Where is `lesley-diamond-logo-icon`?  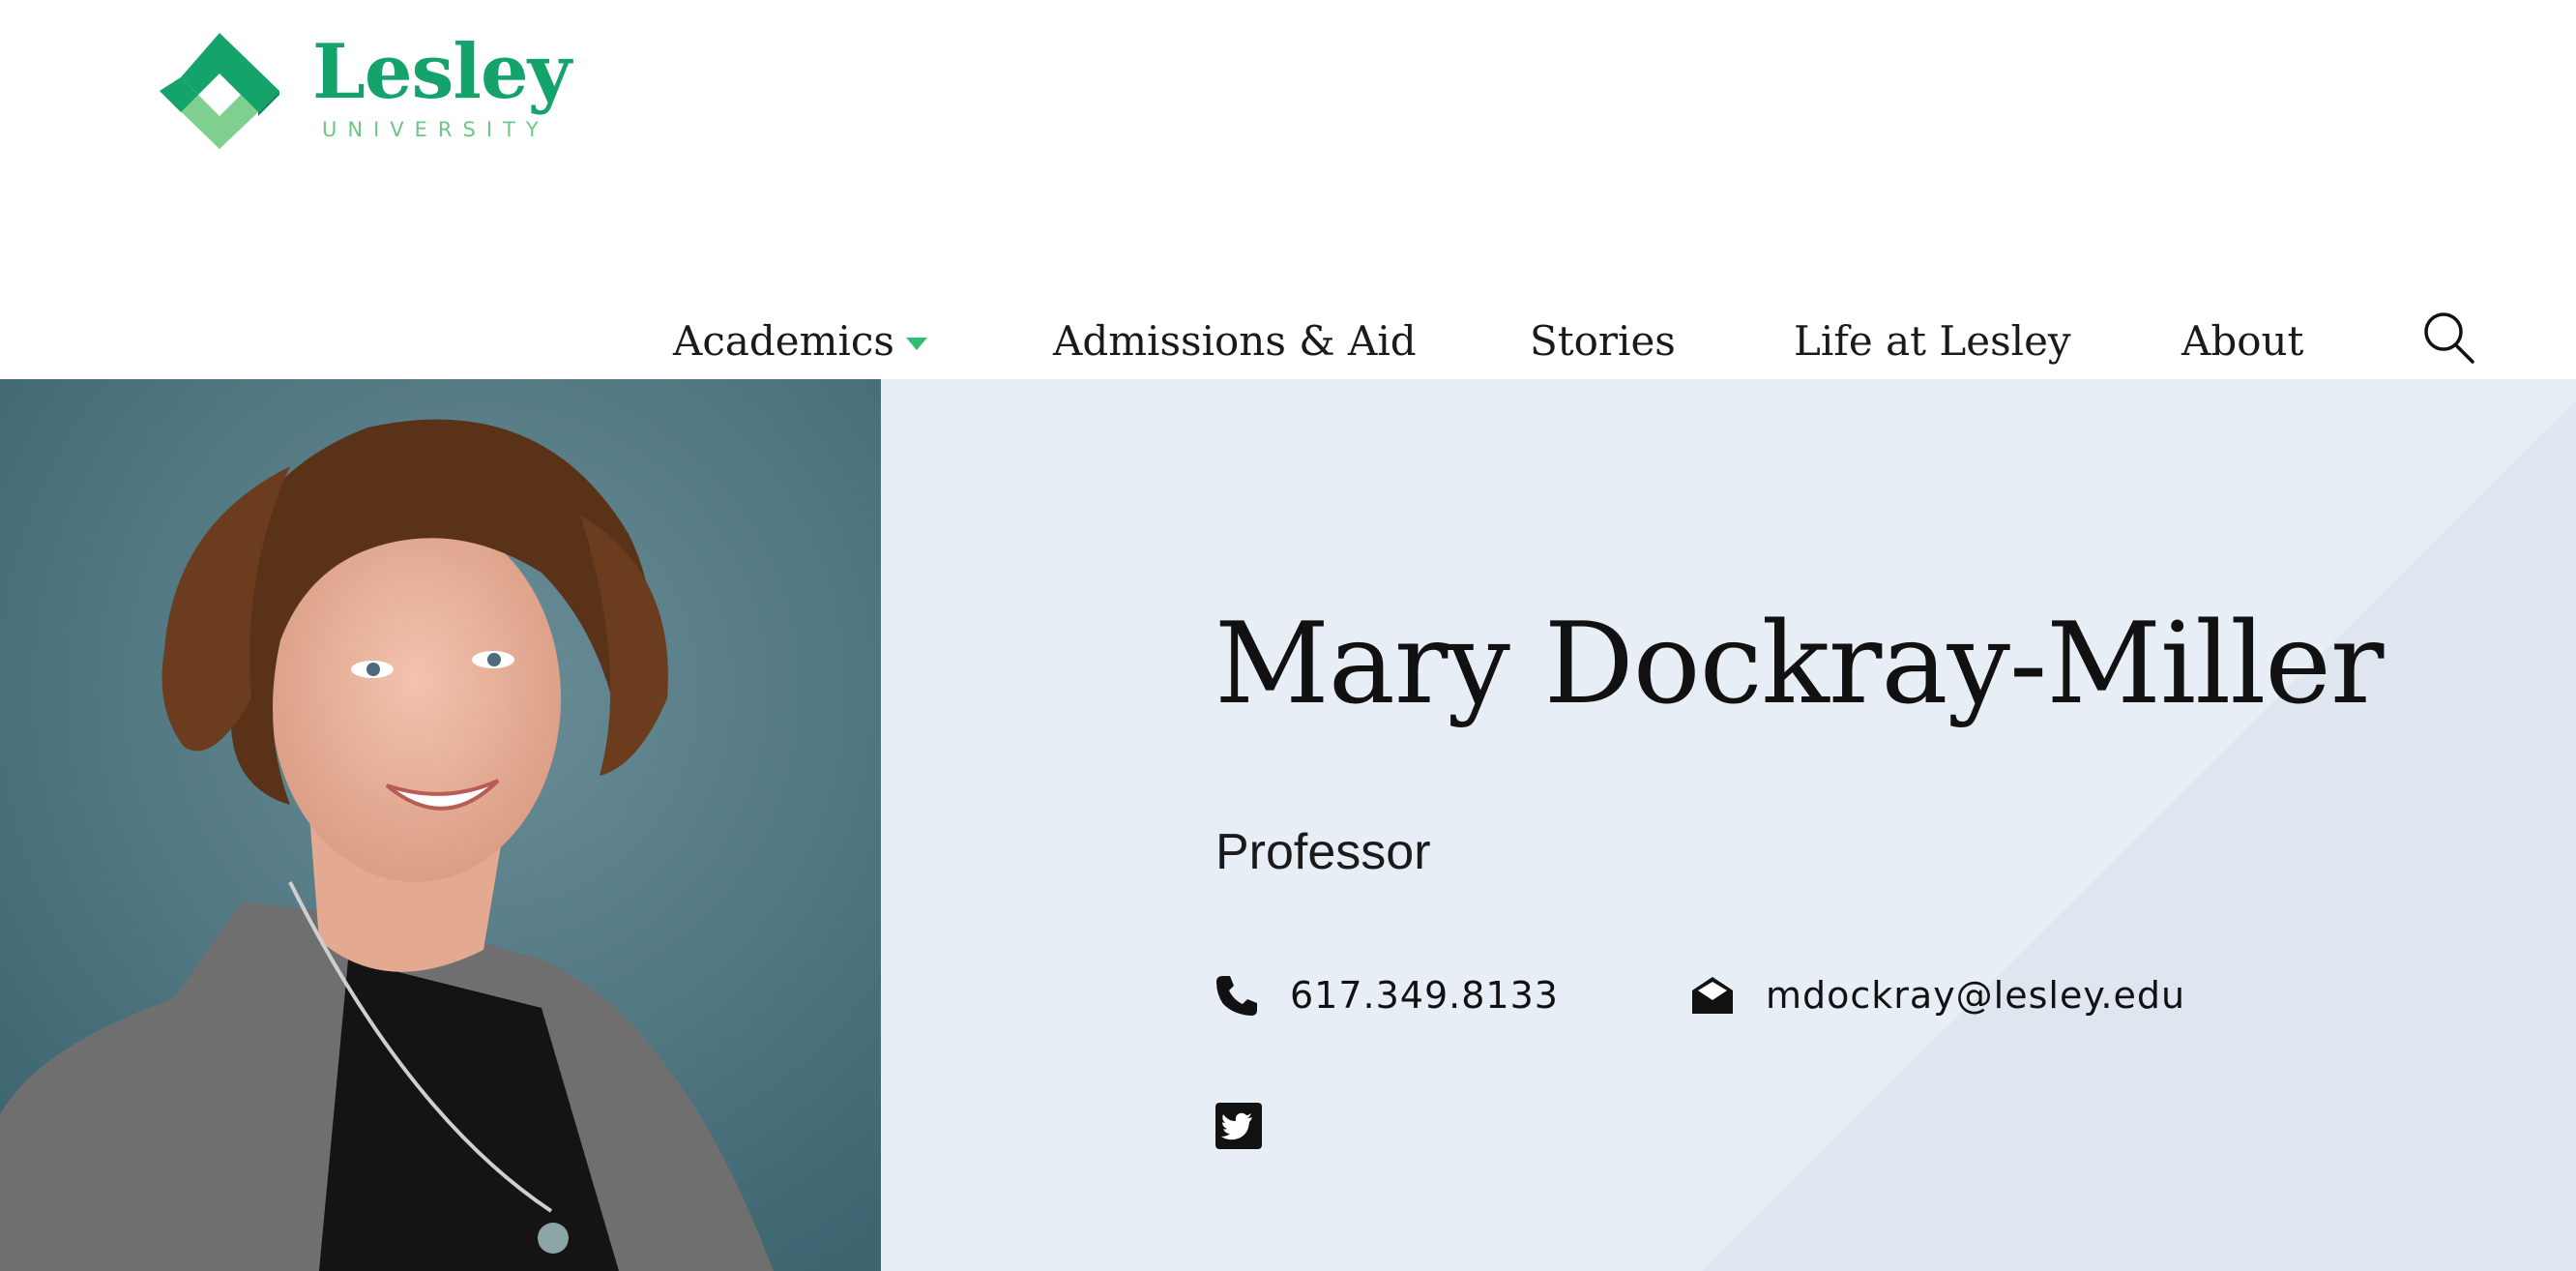 lesley-diamond-logo-icon is located at coordinates (219, 91).